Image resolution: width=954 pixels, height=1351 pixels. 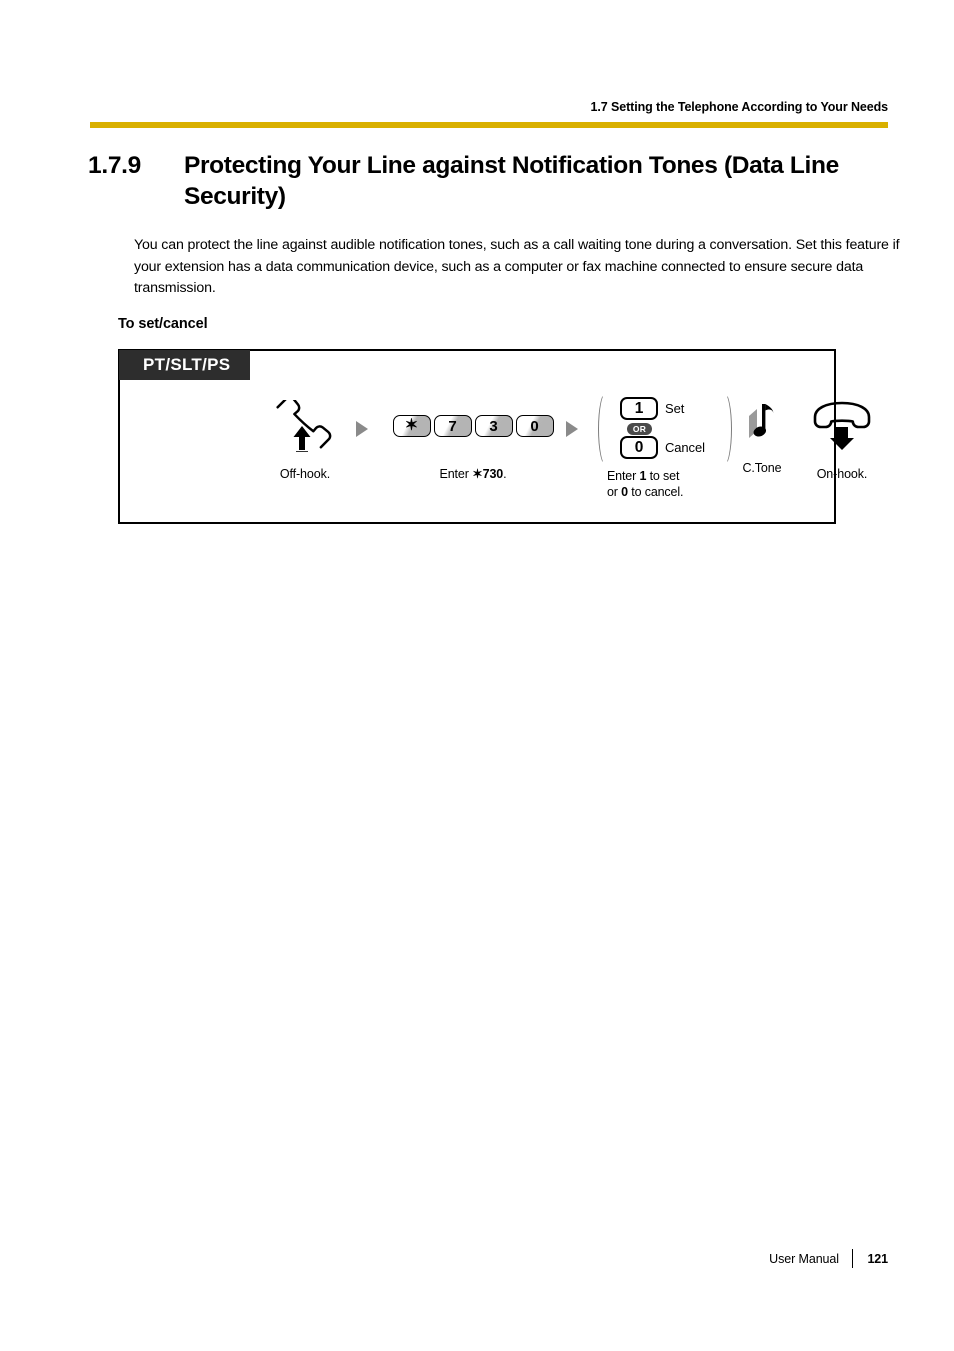 What do you see at coordinates (639, 429) in the screenshot?
I see `or-badge: OR` at bounding box center [639, 429].